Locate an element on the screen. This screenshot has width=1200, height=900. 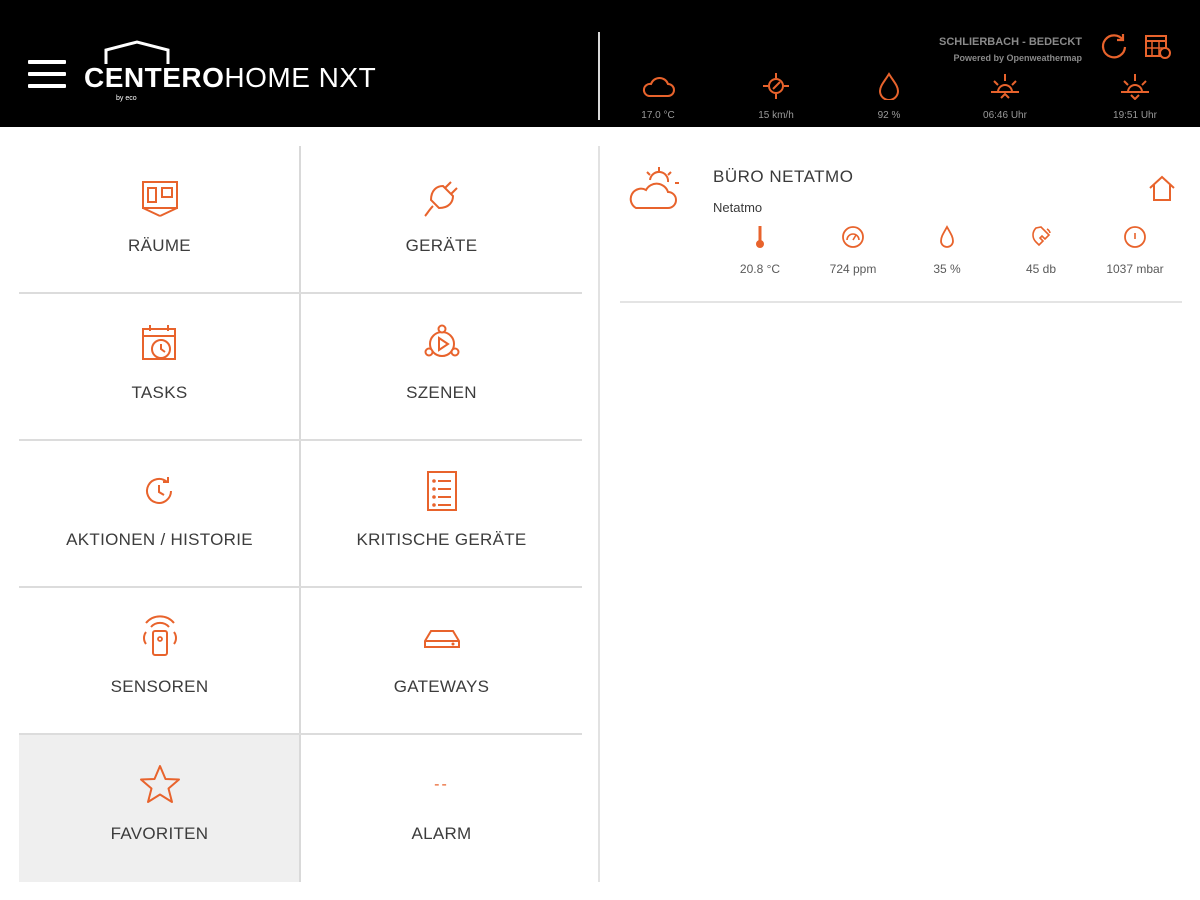
drop-icon is located at coordinates (947, 236).